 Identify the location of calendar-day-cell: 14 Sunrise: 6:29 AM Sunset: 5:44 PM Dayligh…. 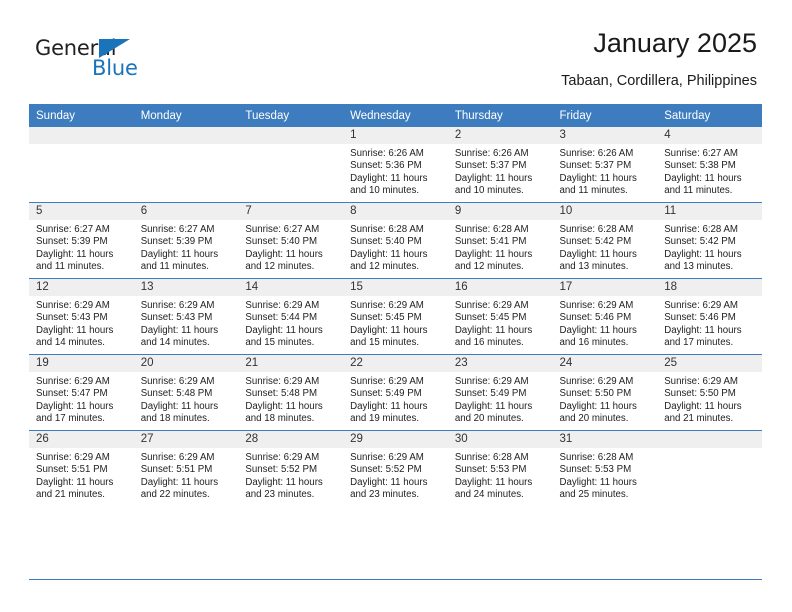
(291, 316).